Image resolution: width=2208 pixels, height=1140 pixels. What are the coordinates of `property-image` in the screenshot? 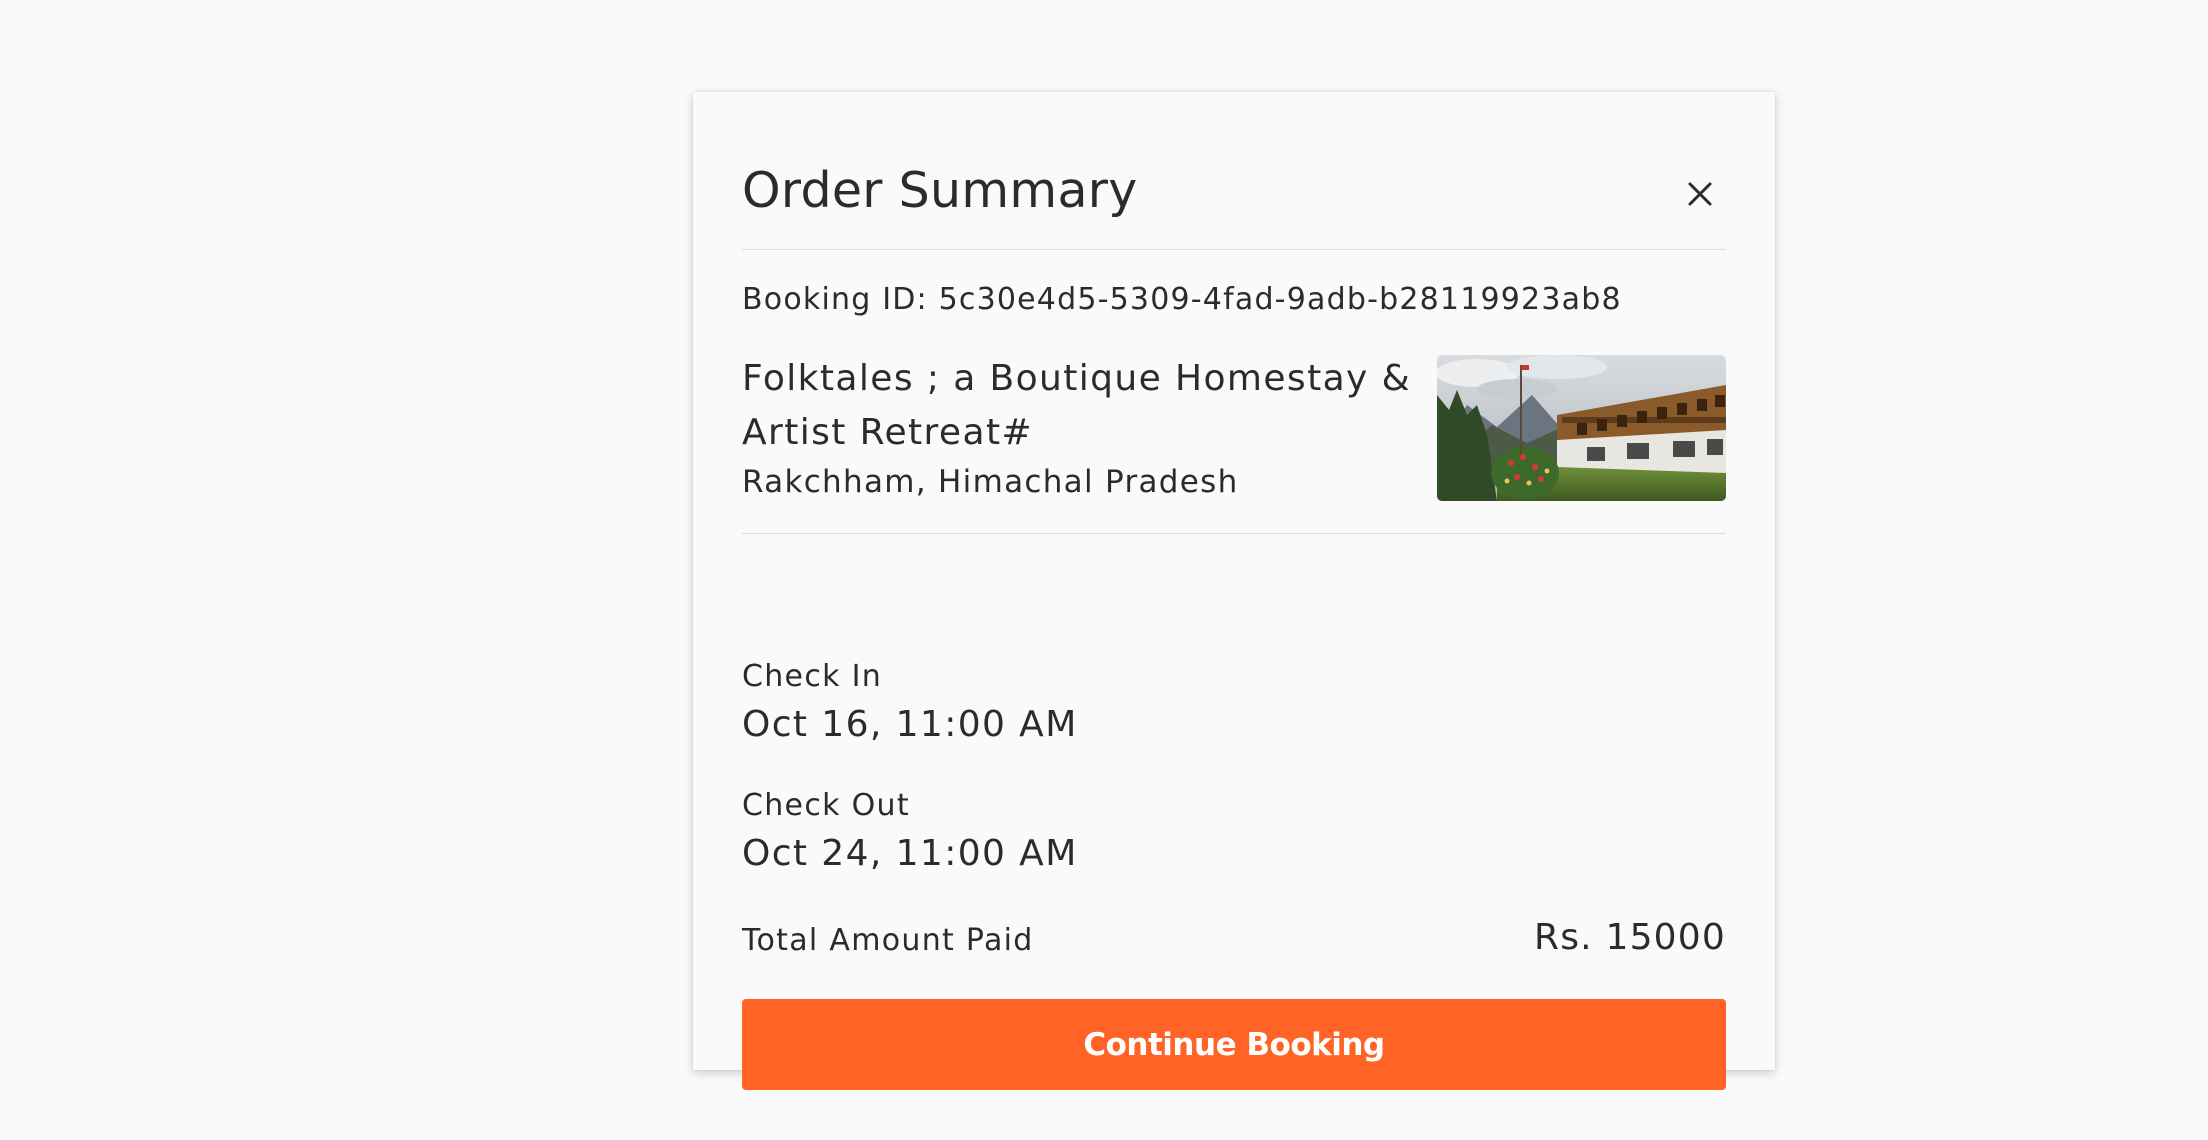 It's located at (1581, 428).